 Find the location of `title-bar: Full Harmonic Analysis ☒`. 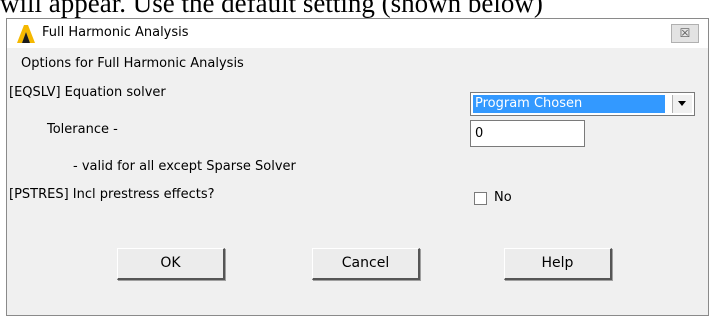

title-bar: Full Harmonic Analysis ☒ is located at coordinates (357, 33).